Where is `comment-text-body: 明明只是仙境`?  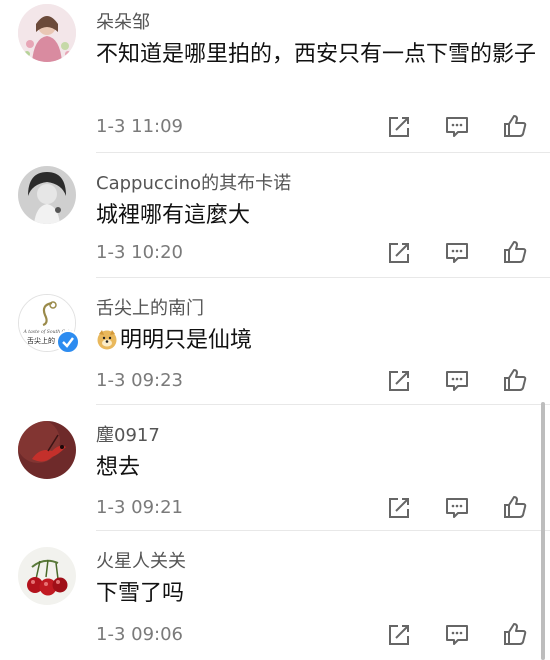
comment-text-body: 明明只是仙境 is located at coordinates (186, 340).